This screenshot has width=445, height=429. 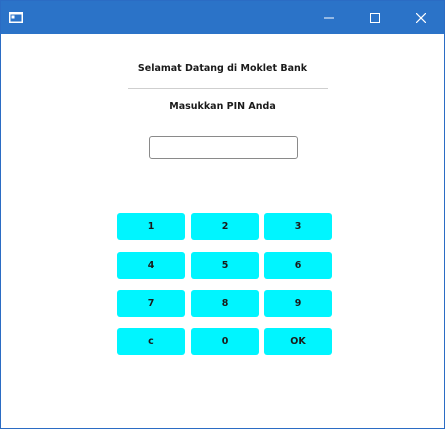 I want to click on key-9-button: 9, so click(x=298, y=303).